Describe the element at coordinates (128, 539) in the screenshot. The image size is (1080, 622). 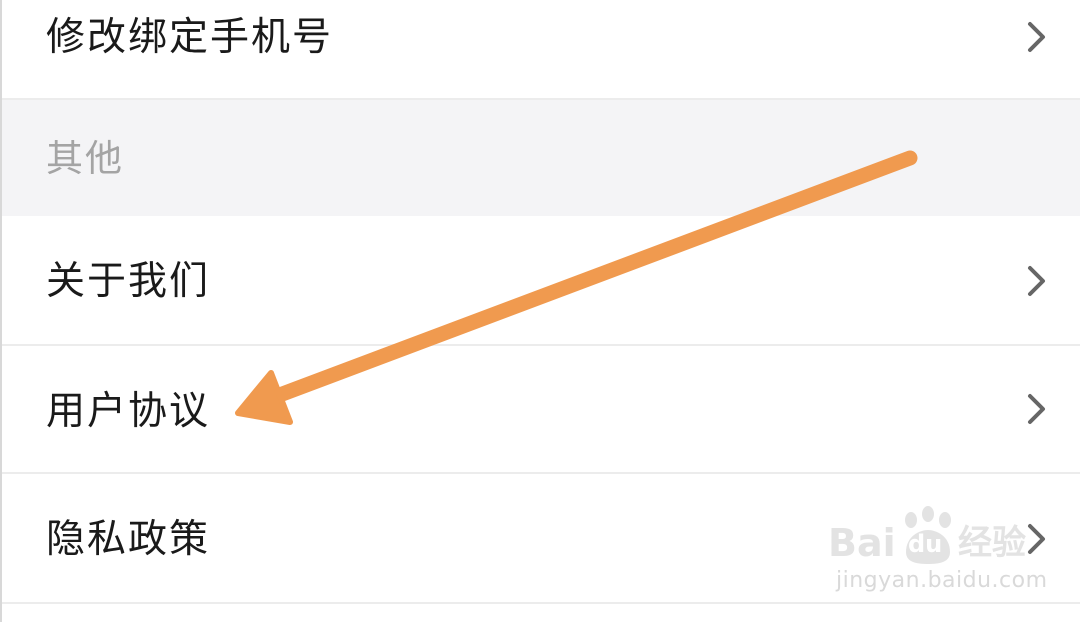
I see `settings-item-label: 隐私政策` at that location.